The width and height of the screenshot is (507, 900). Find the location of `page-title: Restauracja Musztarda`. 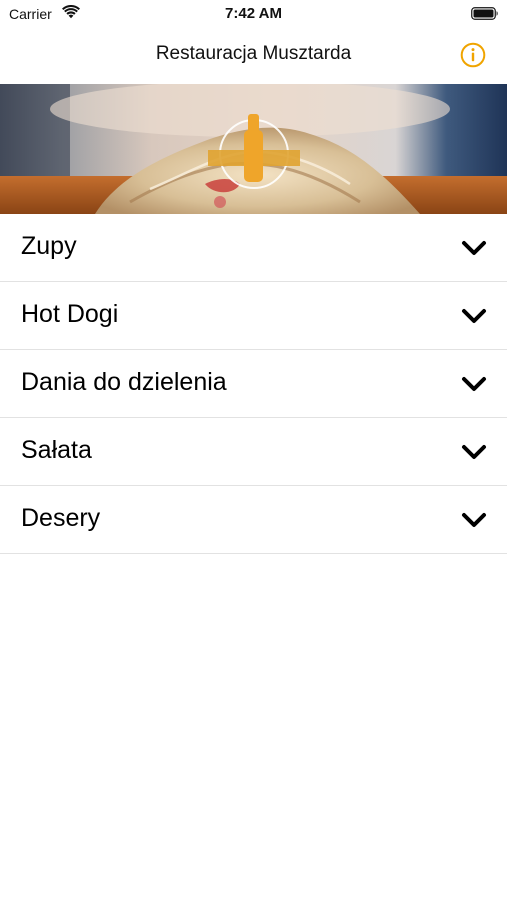

page-title: Restauracja Musztarda is located at coordinates (253, 53).